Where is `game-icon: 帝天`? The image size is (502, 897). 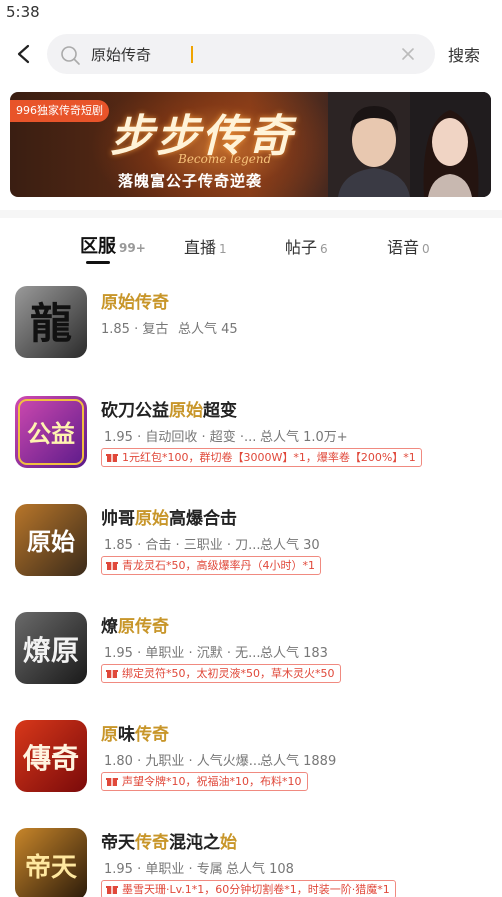 game-icon: 帝天 is located at coordinates (51, 862).